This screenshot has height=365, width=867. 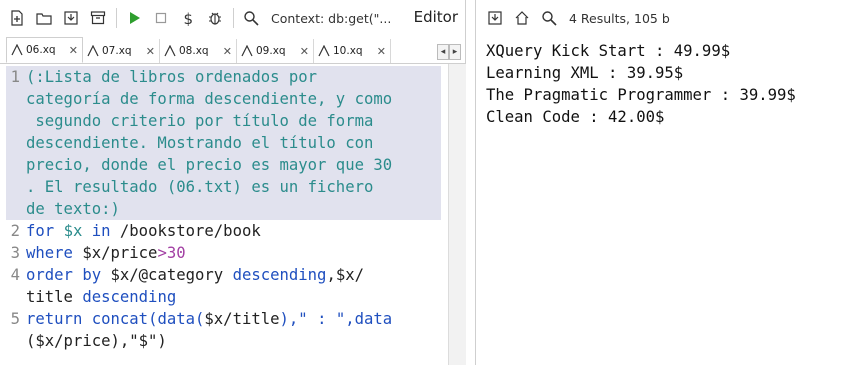 What do you see at coordinates (41, 50) in the screenshot?
I see `tab-label: 06.xq` at bounding box center [41, 50].